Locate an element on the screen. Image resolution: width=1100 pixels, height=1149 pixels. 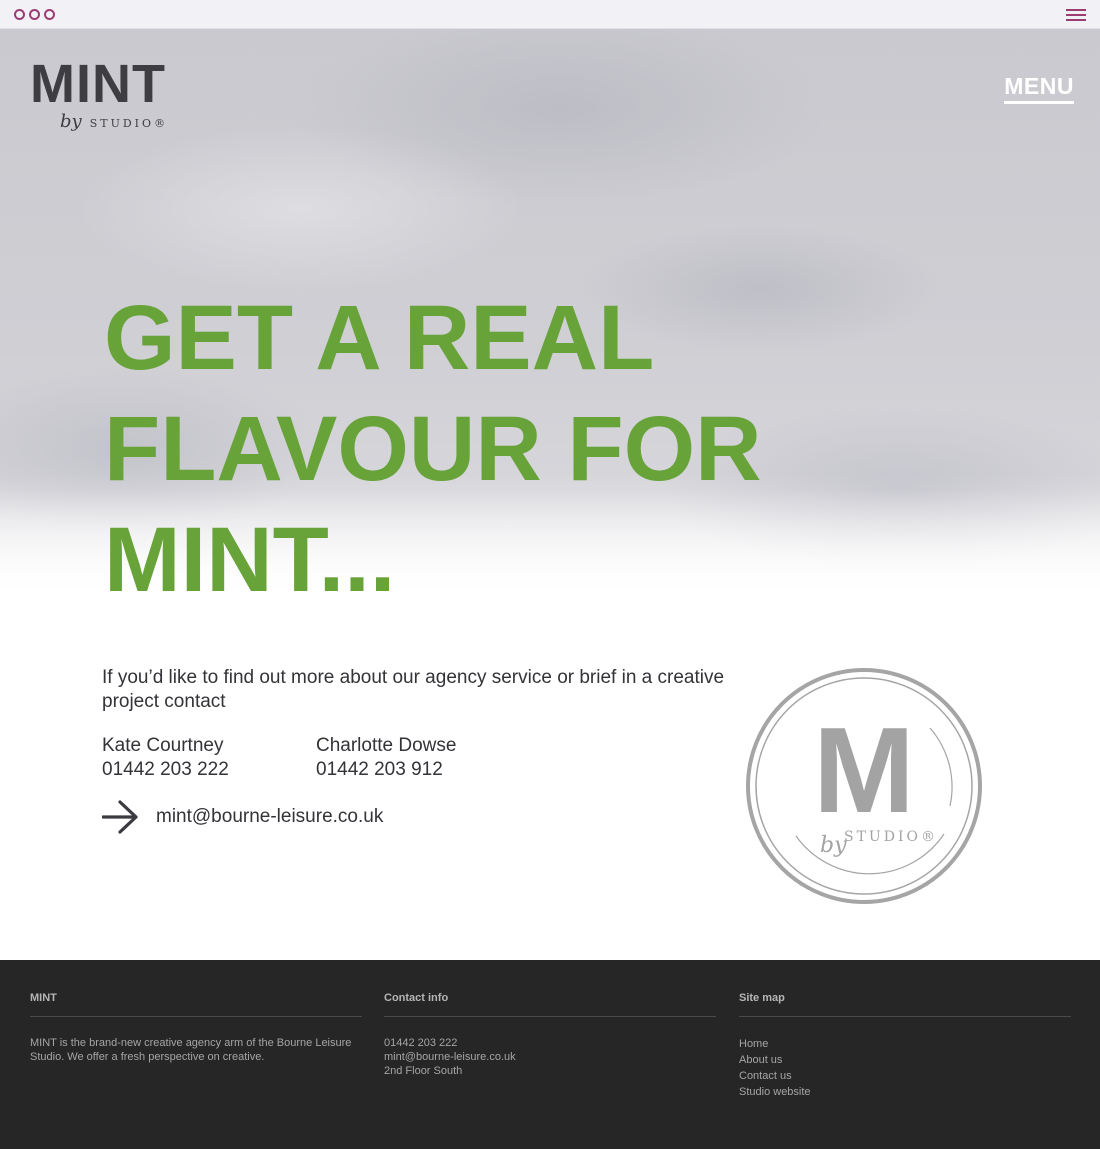
footer-about-title: MINT is located at coordinates (196, 1004).